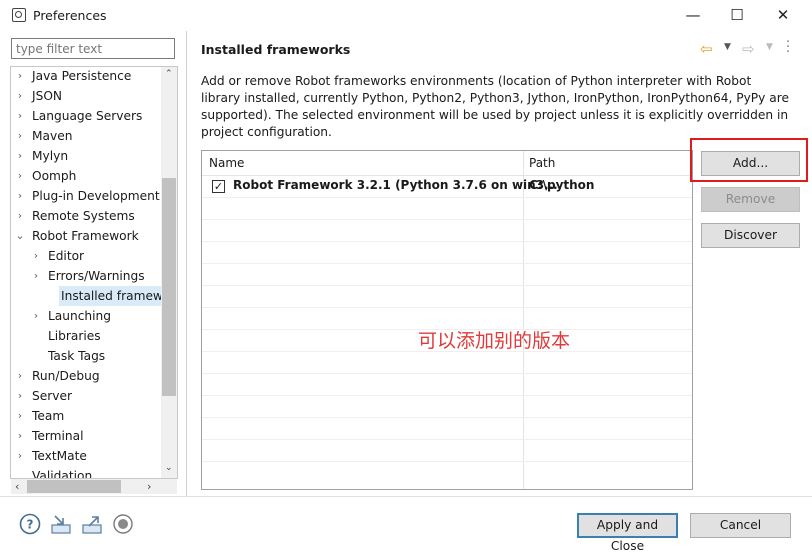 This screenshot has width=812, height=557. Describe the element at coordinates (96, 276) in the screenshot. I see `tree-item-label: Errors/Warnings` at that location.